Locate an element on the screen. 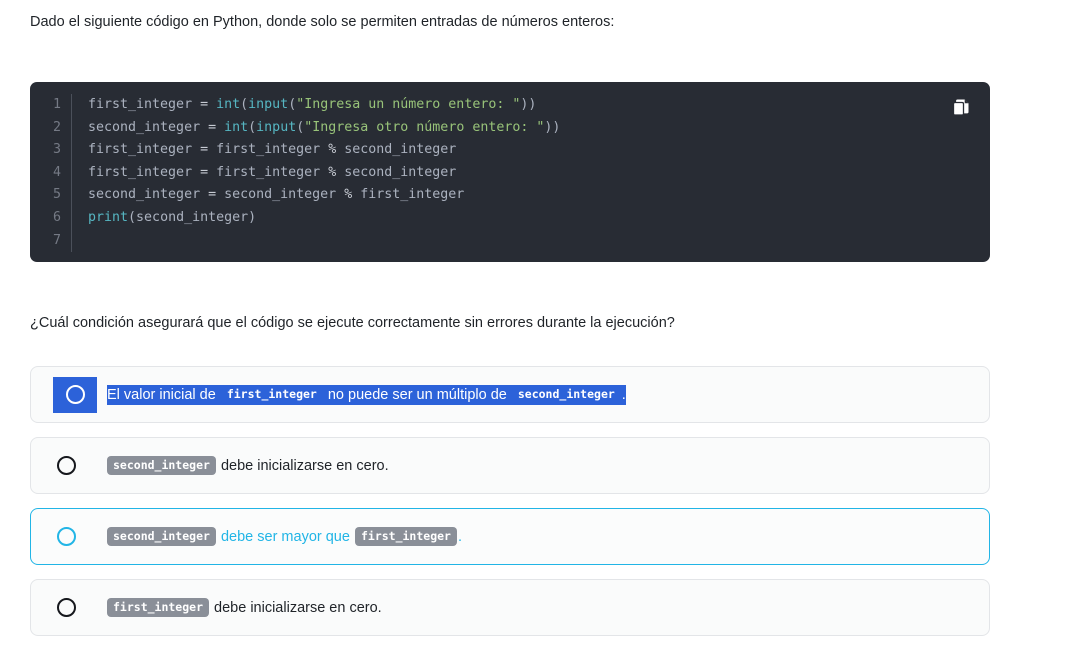 This screenshot has height=657, width=1065. code-line-number: 2 is located at coordinates (56, 127).